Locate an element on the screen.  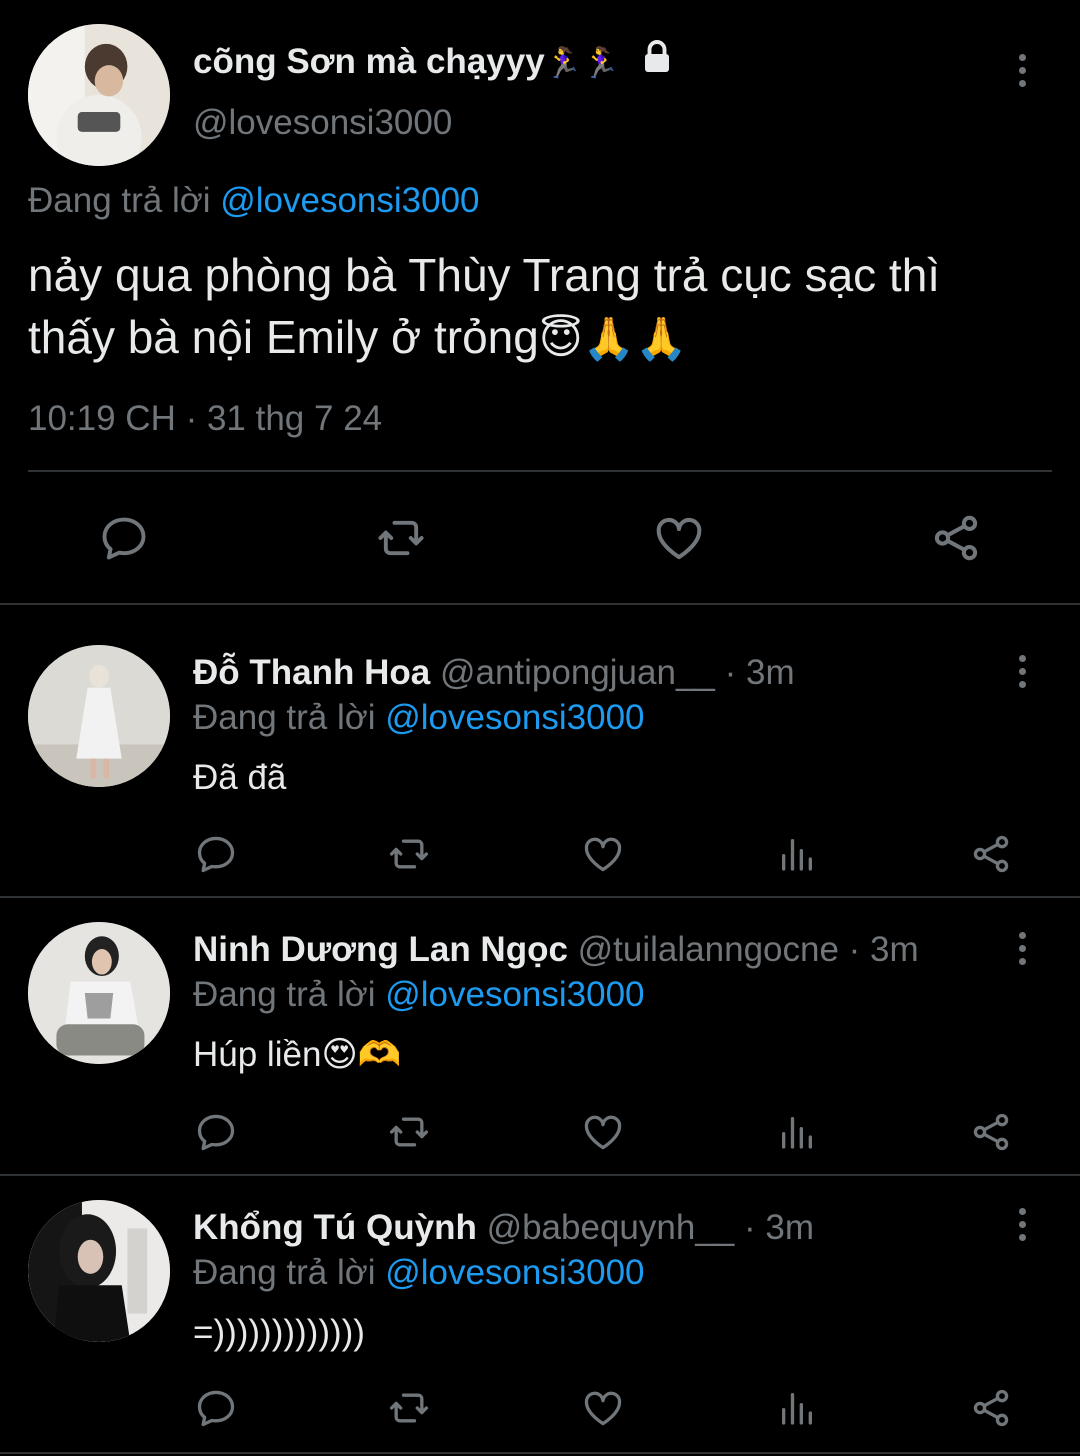
reply-text: Húp liền😍🫶 is located at coordinates (297, 1055).